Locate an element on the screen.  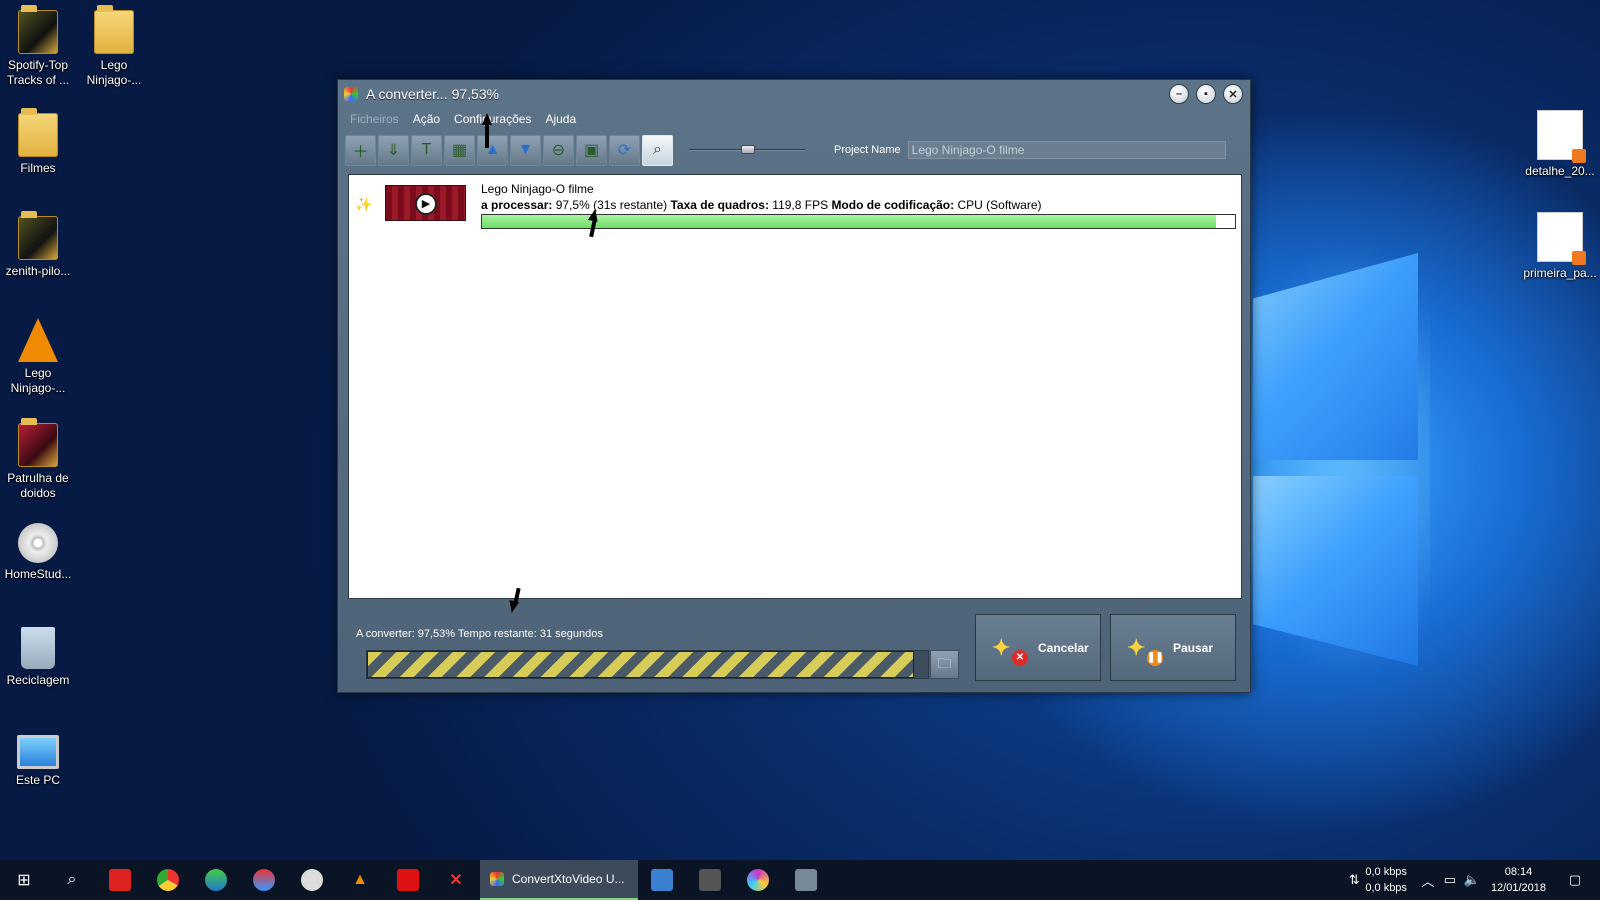
encoding-label: Modo de codificação: is located at coordinates (893, 205).